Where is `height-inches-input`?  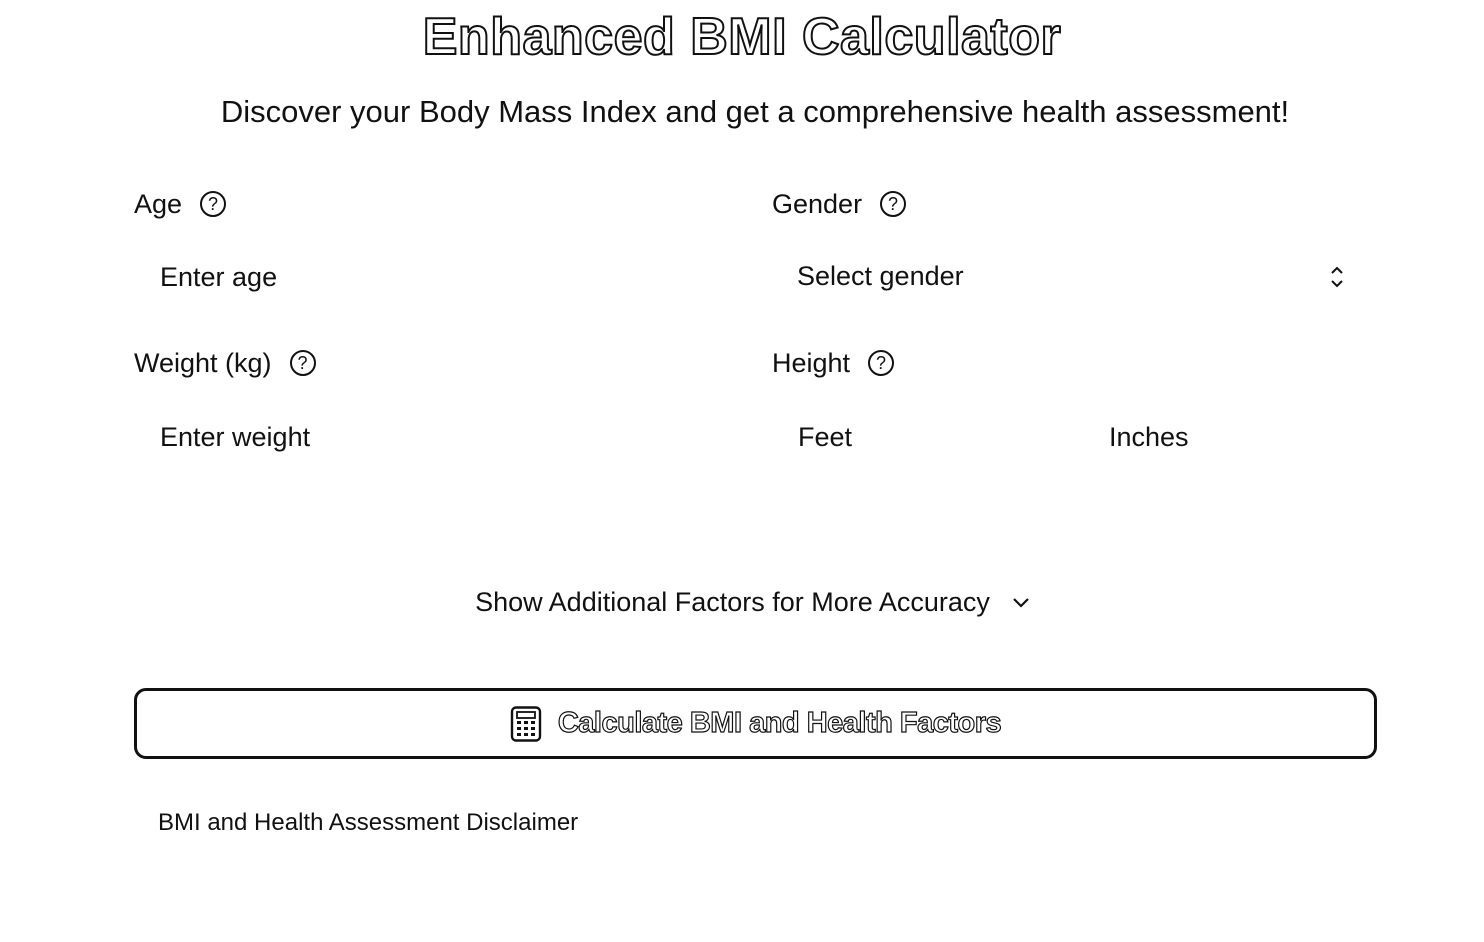
height-inches-input is located at coordinates (1239, 437).